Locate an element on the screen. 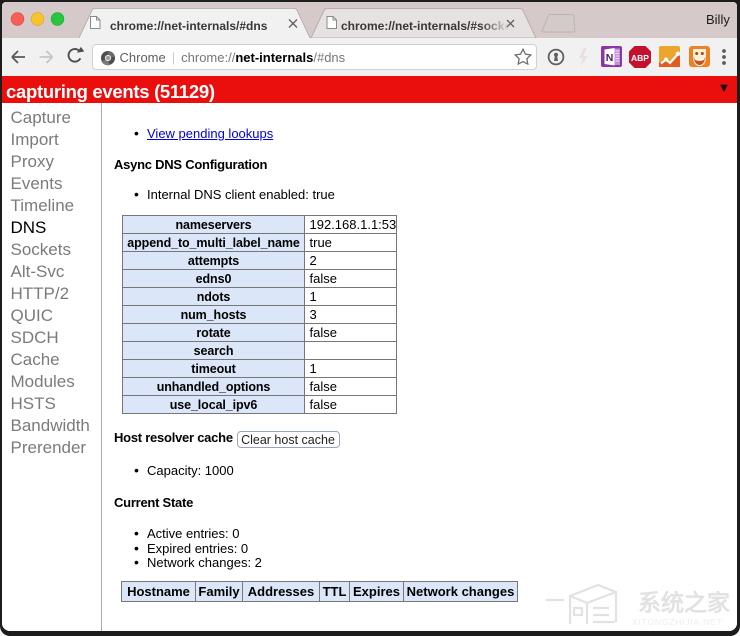 The height and width of the screenshot is (636, 740). svg-text: 系统之家 is located at coordinates (684, 603).